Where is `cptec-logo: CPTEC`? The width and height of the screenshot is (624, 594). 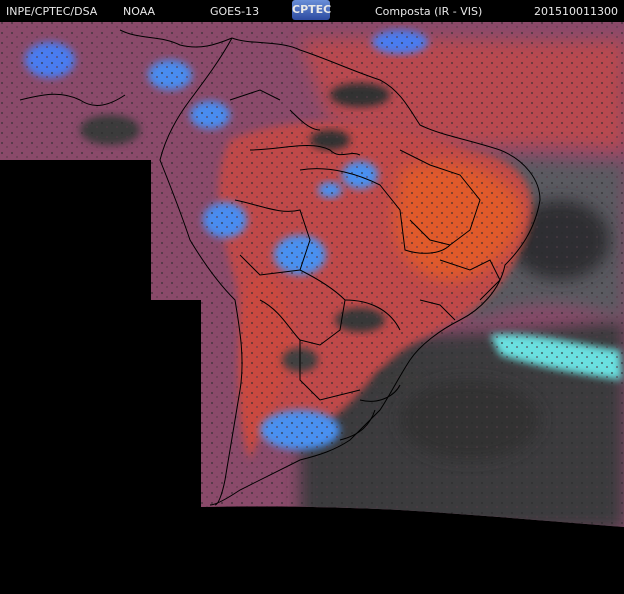 cptec-logo: CPTEC is located at coordinates (311, 10).